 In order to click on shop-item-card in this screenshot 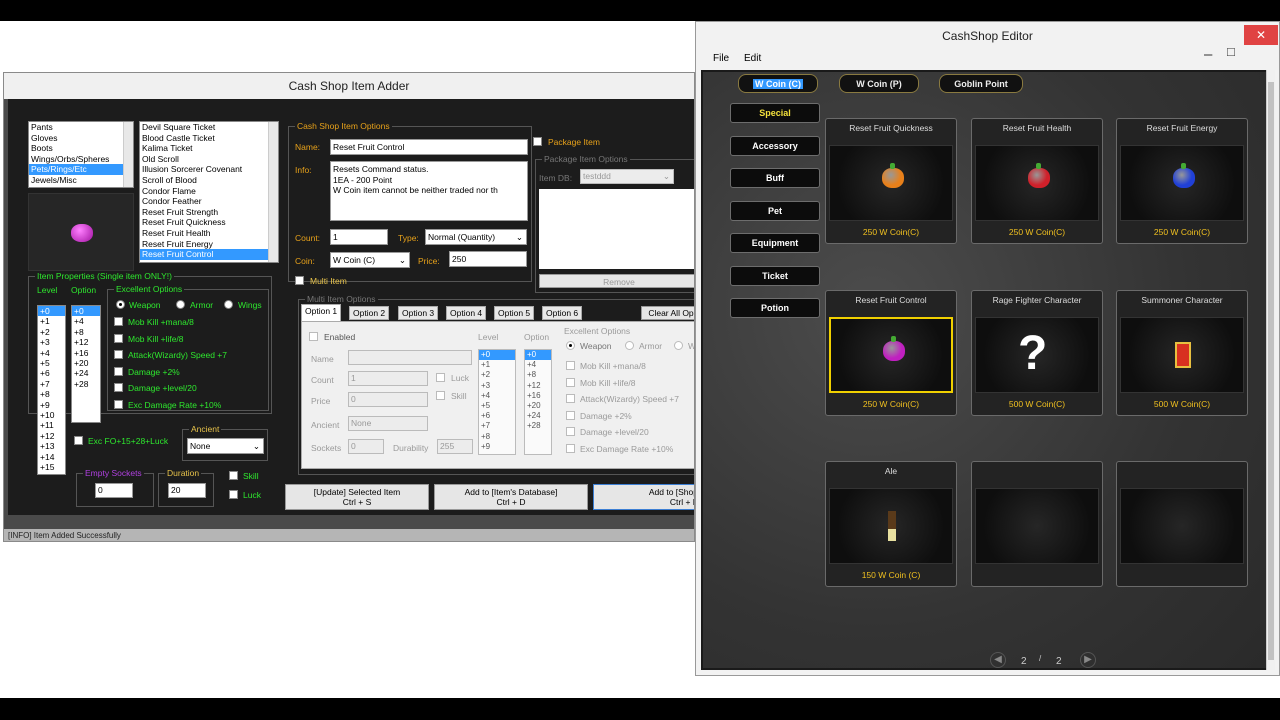, I will do `click(1037, 524)`.